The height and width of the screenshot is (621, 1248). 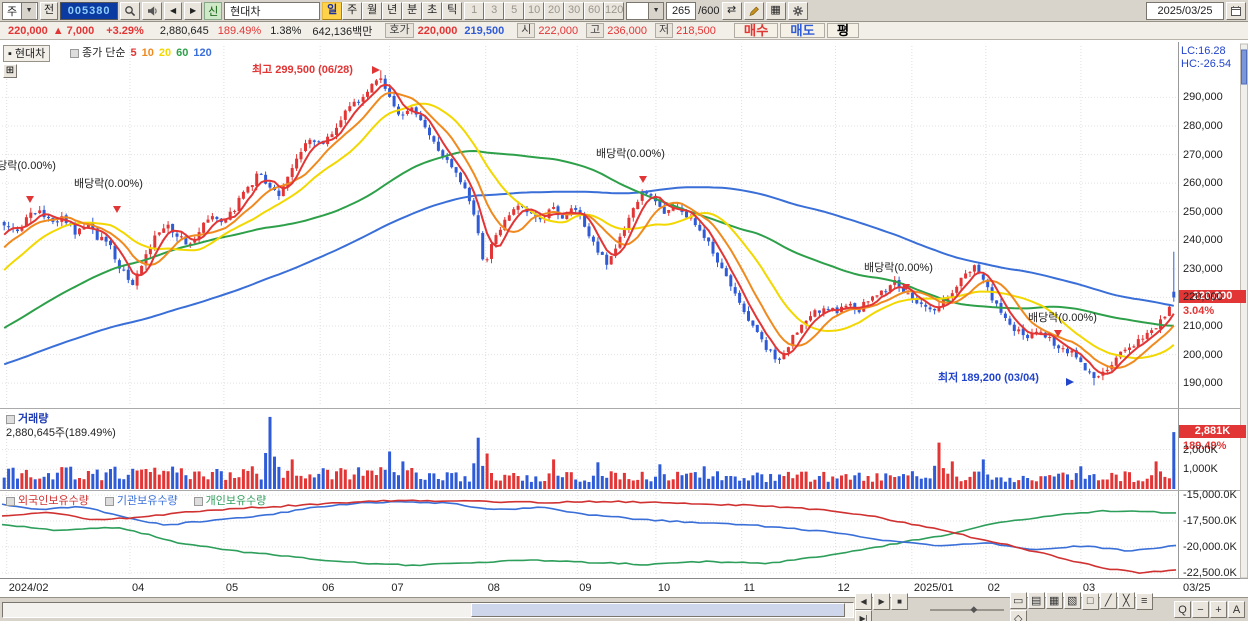 What do you see at coordinates (141, 501) in the screenshot?
I see `ownership-legend-item: 기관보유수량` at bounding box center [141, 501].